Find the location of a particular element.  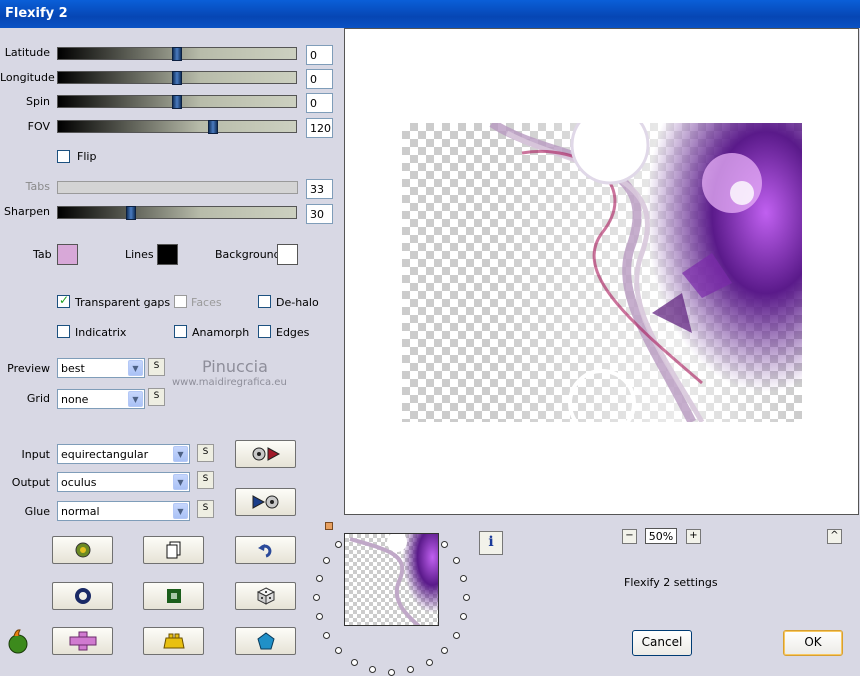

randomize-colors-button is located at coordinates (82, 550).